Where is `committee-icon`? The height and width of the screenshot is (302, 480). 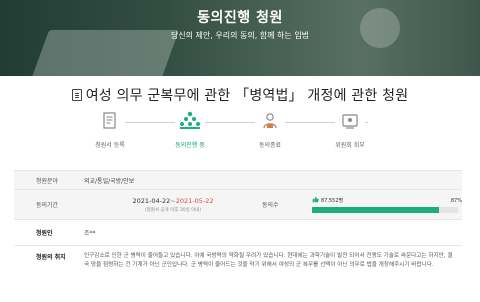 committee-icon is located at coordinates (350, 121).